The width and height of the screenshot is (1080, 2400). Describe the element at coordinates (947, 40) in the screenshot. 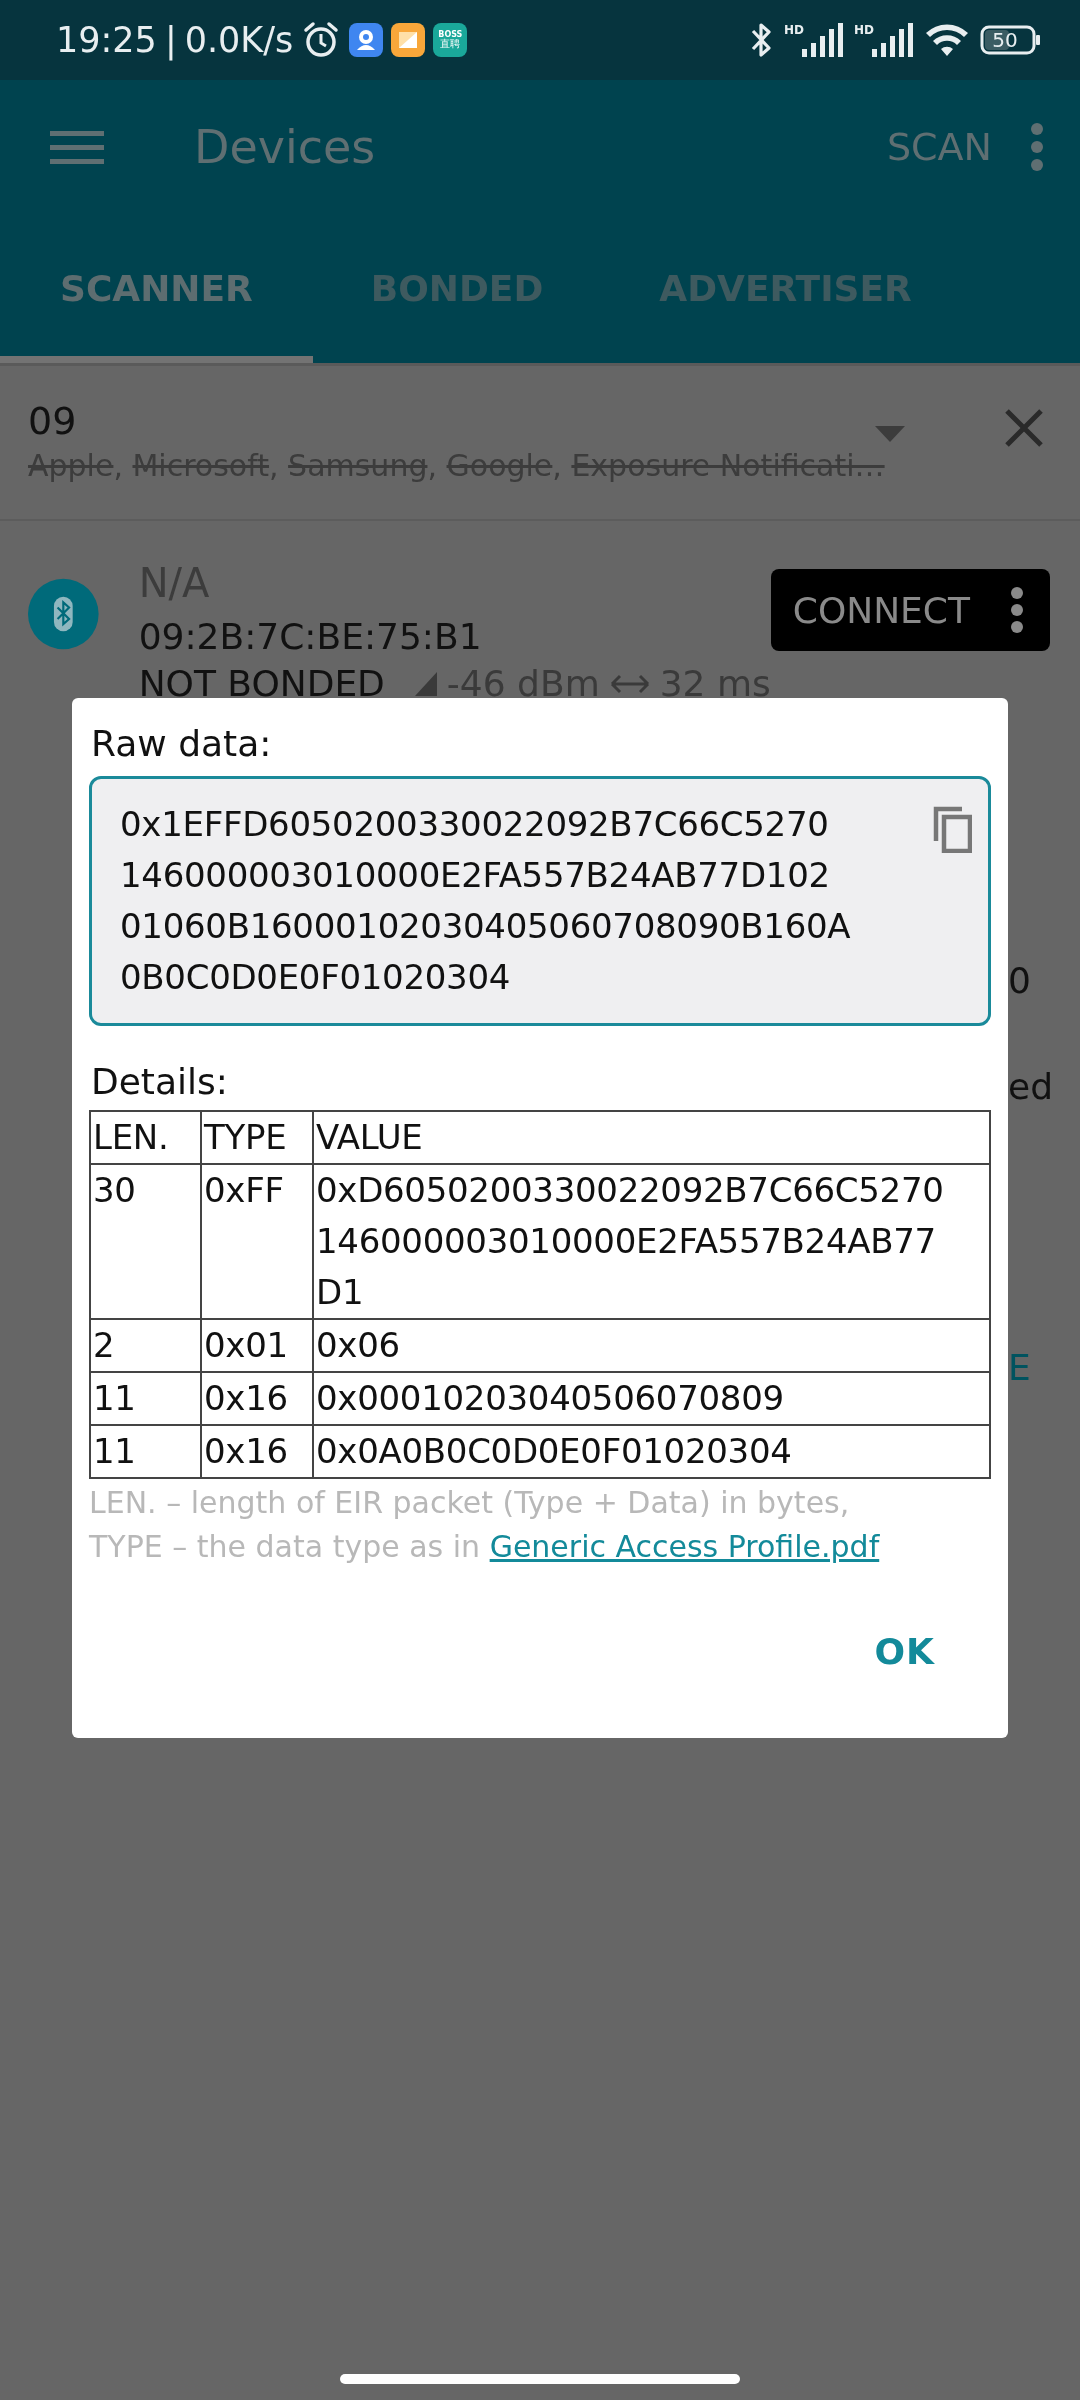

I see `wifi-icon` at that location.